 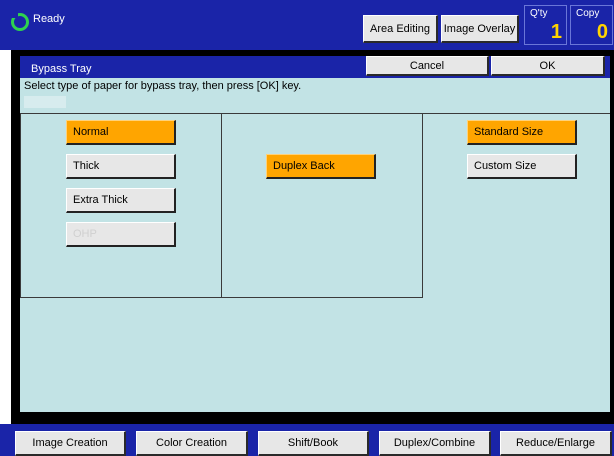 I want to click on copy-counter: Copy 0, so click(x=591, y=25).